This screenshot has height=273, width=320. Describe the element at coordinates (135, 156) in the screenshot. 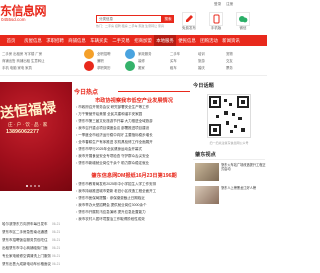

I see `news-item: 我市开展食品安全专项检查 守护群众舌尖安全` at that location.